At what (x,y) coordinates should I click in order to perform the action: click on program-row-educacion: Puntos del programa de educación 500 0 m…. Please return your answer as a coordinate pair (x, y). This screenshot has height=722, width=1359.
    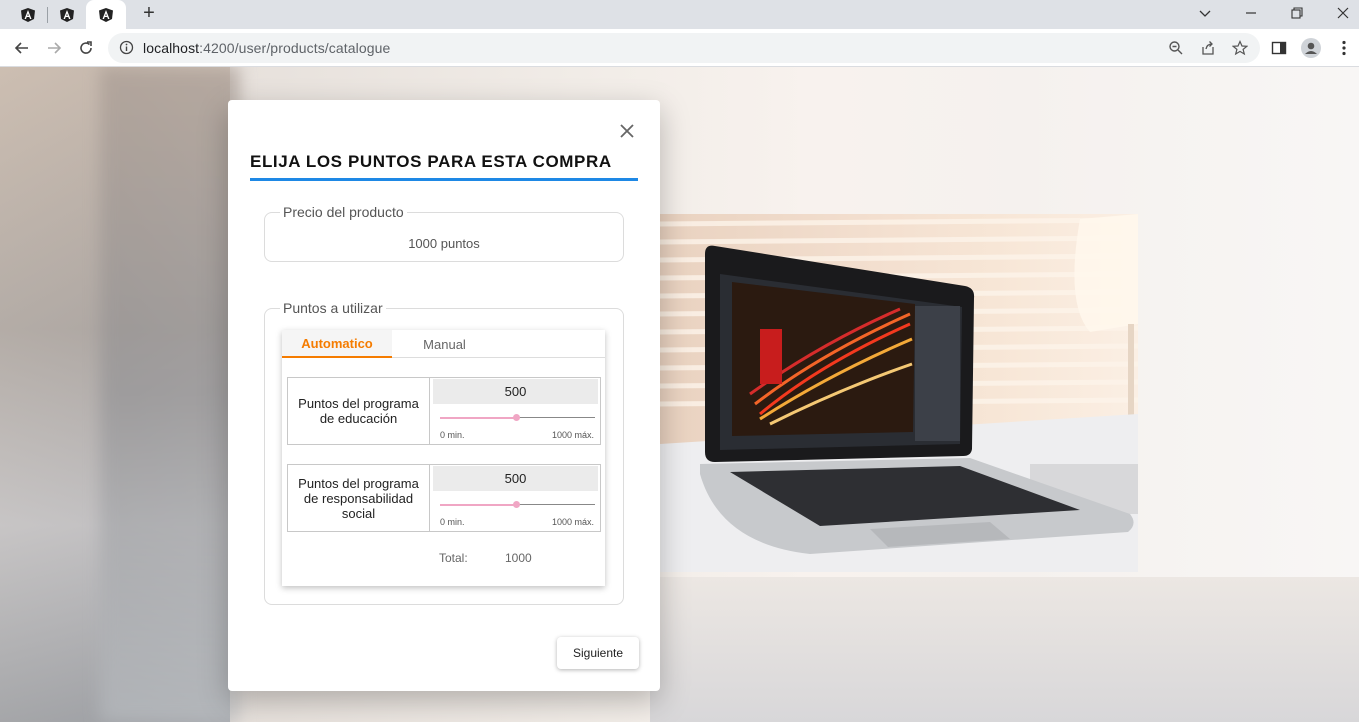
    Looking at the image, I should click on (444, 411).